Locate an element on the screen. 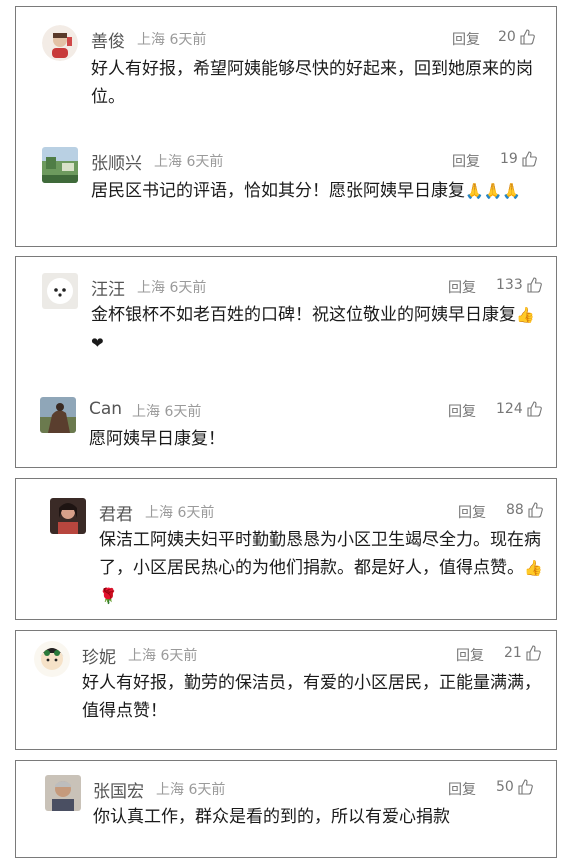  emoji-suffix: 🙏🙏🙏 is located at coordinates (493, 191).